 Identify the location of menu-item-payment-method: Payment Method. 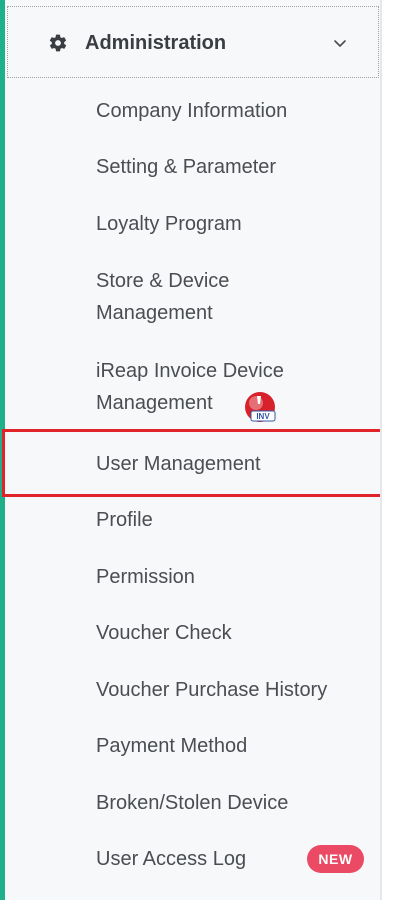
(171, 746).